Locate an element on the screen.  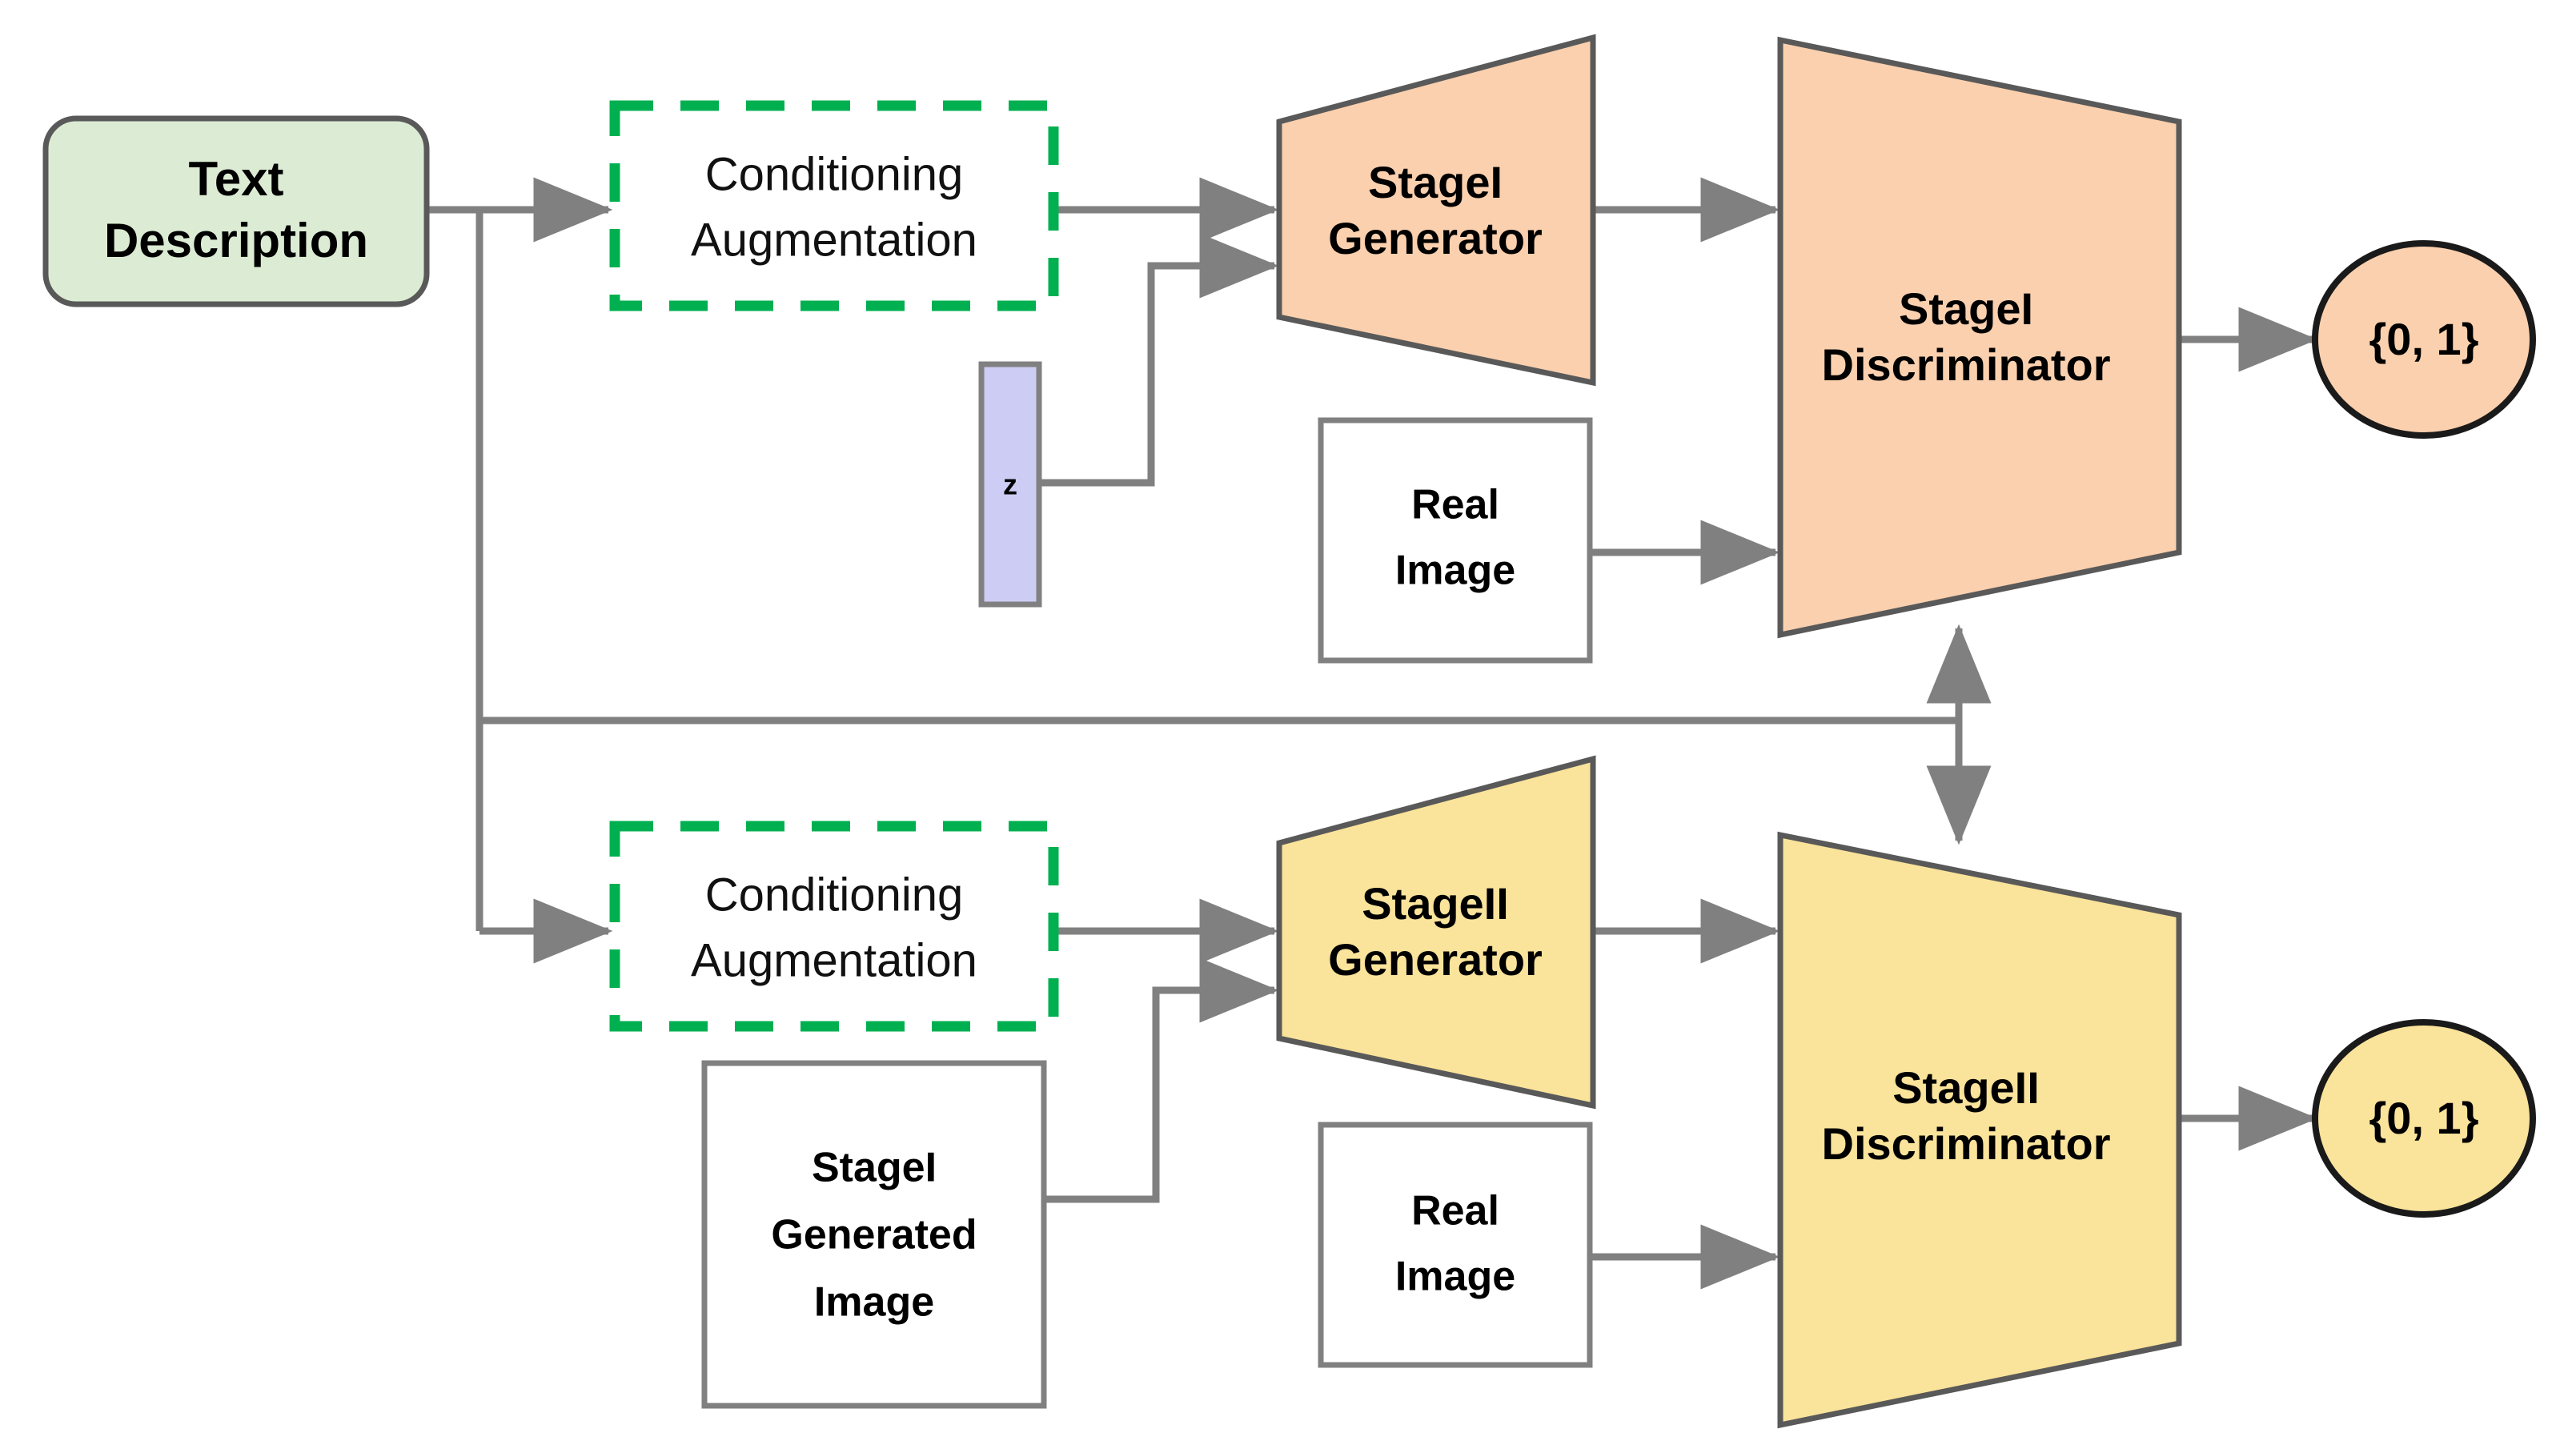
stage1-generated-image-label-1: StageI is located at coordinates (874, 1168).